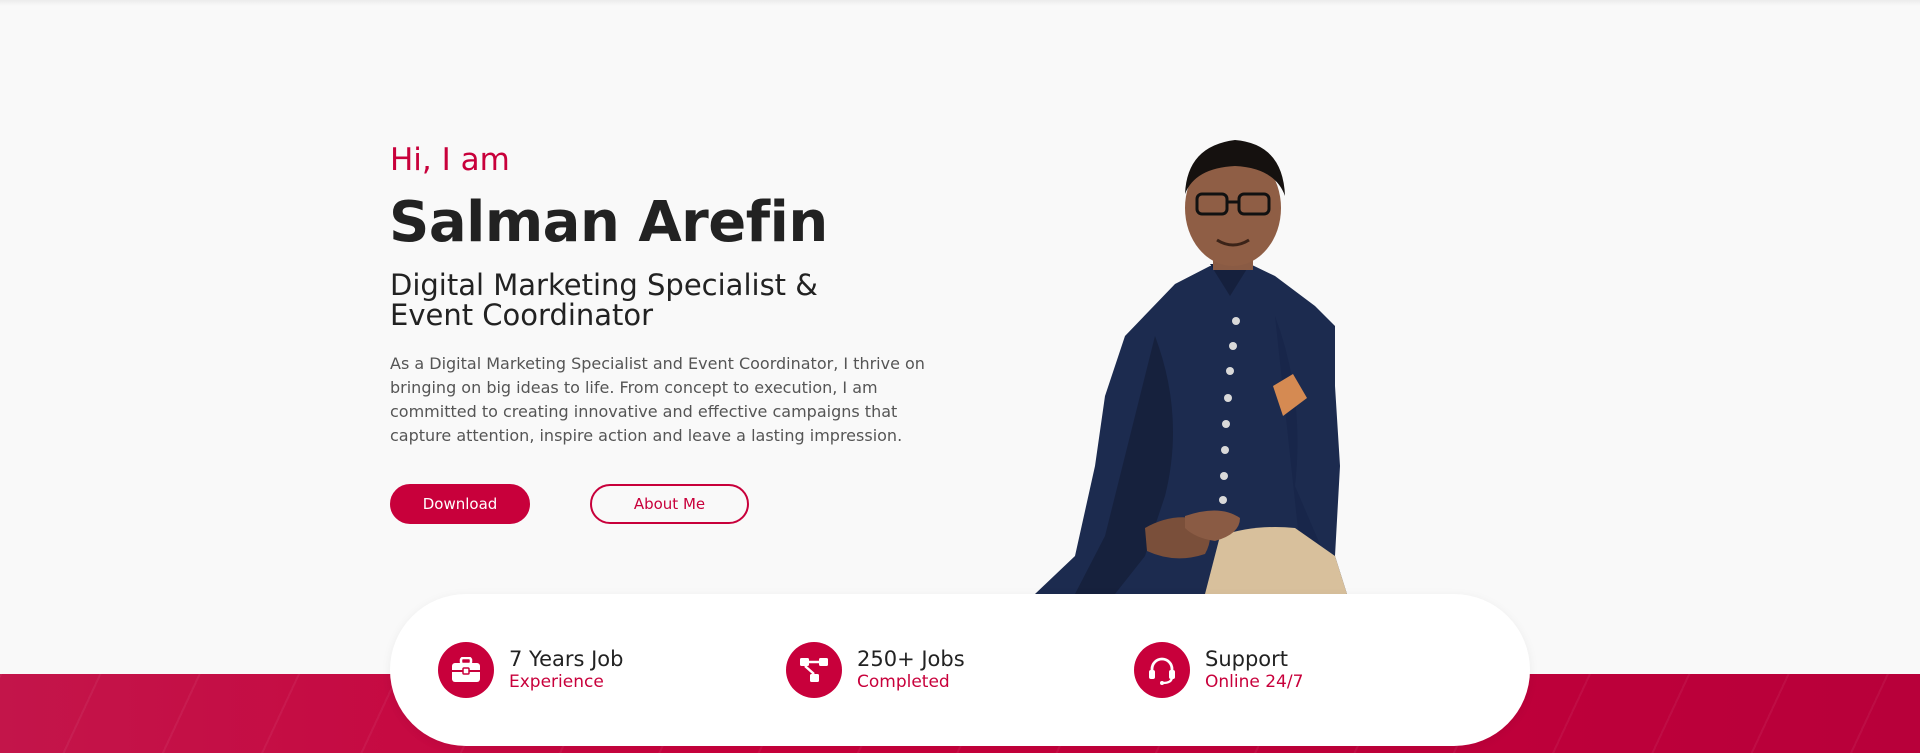  Describe the element at coordinates (1247, 659) in the screenshot. I see `stat-title: Support` at that location.